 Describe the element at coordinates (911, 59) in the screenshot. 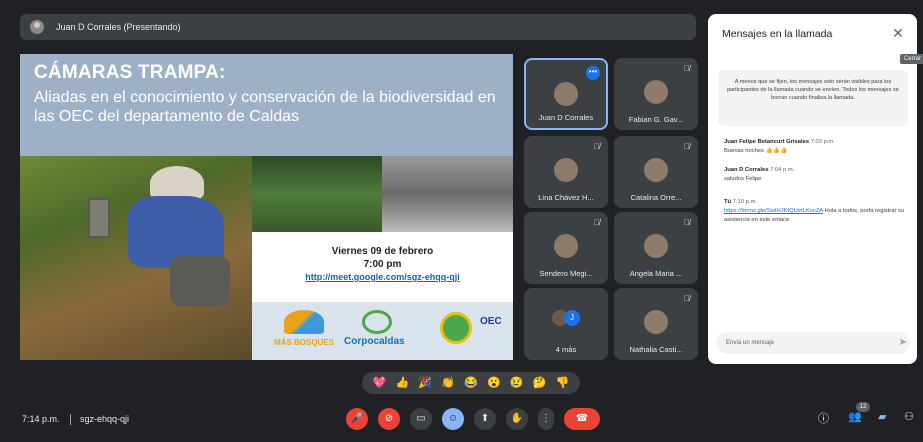

I see `close-tooltip: Cerrar` at that location.